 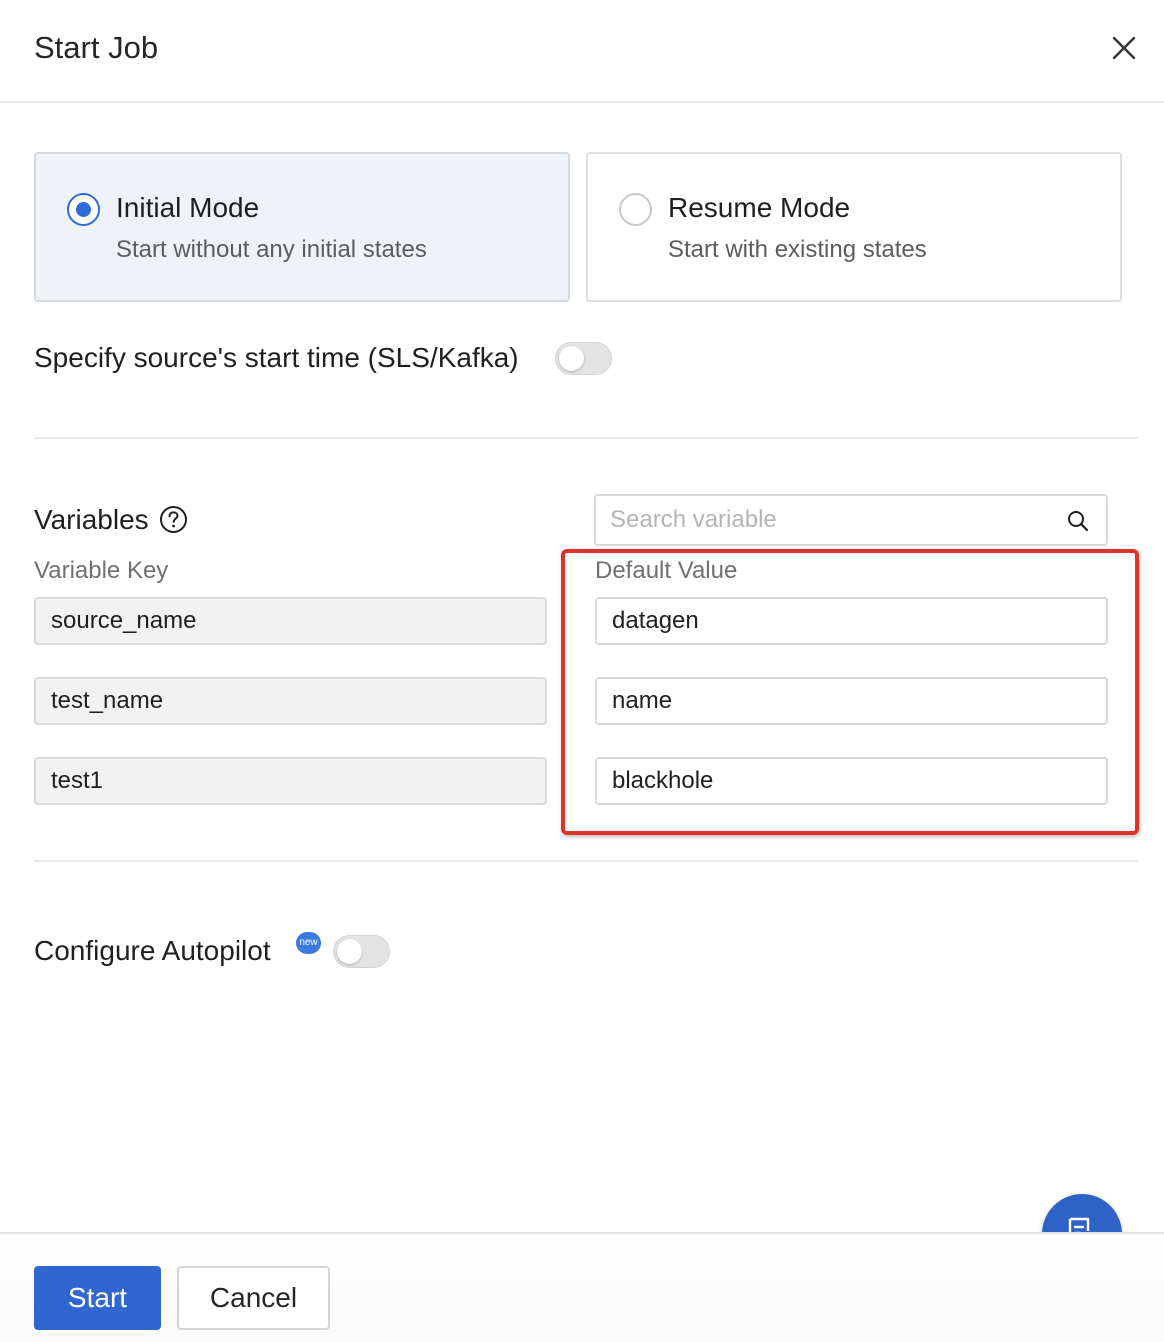 I want to click on resume-mode-card: Resume Mode Start with existing states, so click(x=854, y=227).